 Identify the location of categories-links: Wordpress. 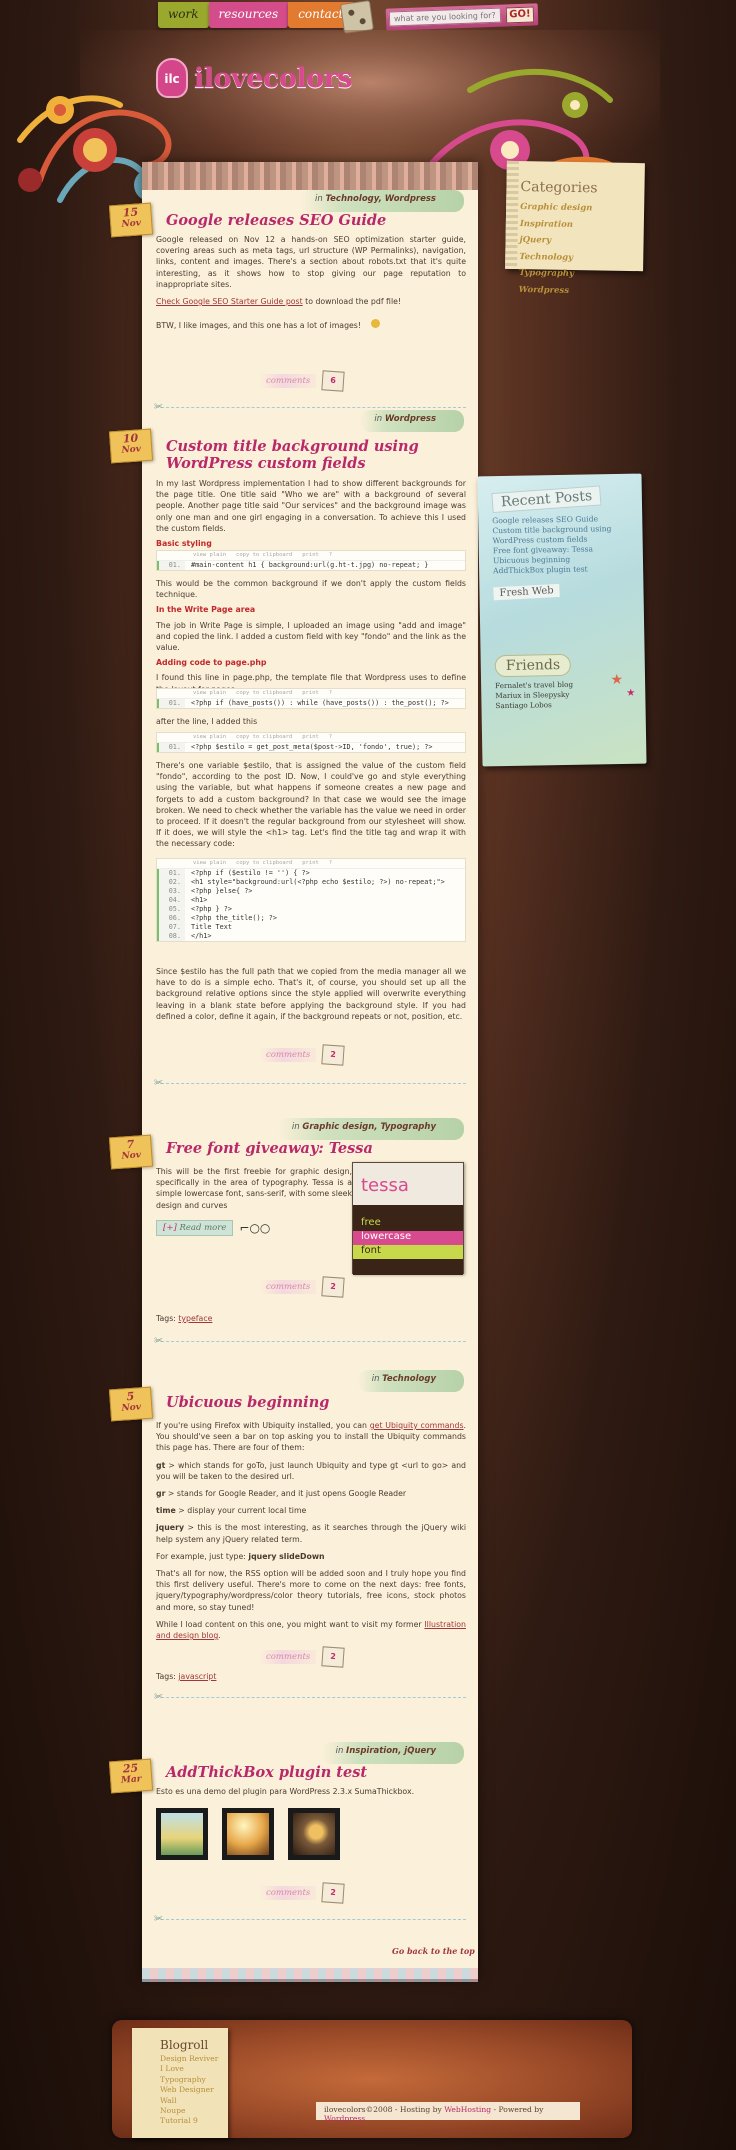
(410, 419).